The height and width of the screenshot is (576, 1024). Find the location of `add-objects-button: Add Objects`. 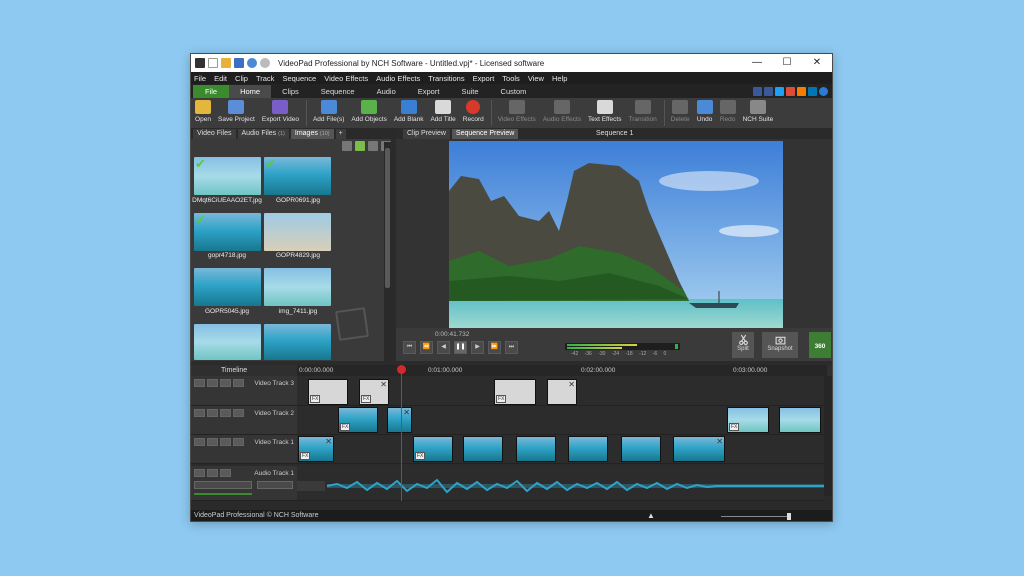

add-objects-button: Add Objects is located at coordinates (369, 113).